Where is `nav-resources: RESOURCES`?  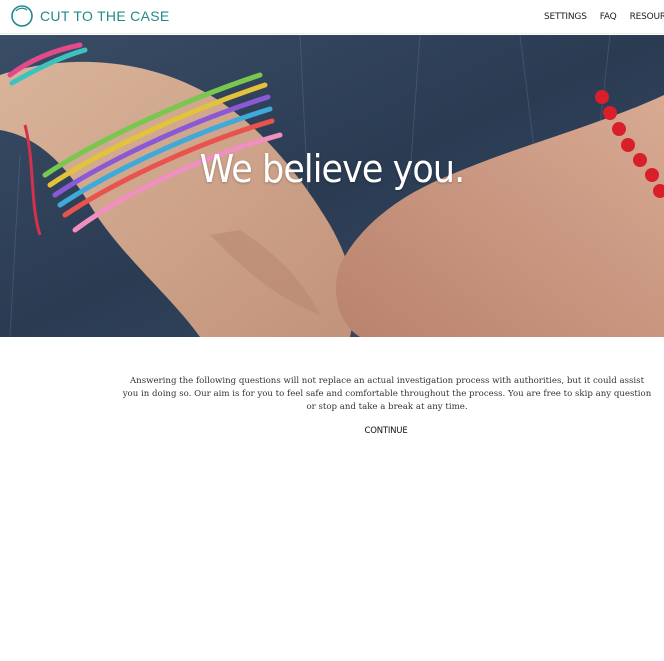 nav-resources: RESOURCES is located at coordinates (647, 17).